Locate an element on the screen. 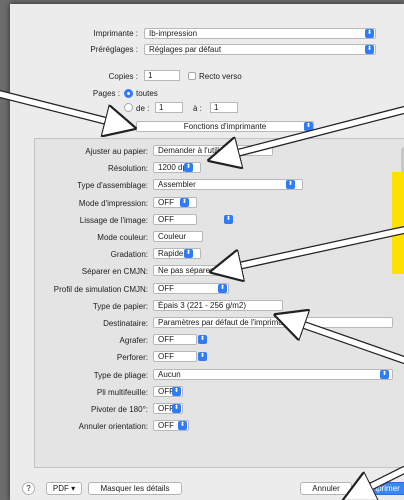  setting-label: Lissage de l'image: is located at coordinates (113, 220).